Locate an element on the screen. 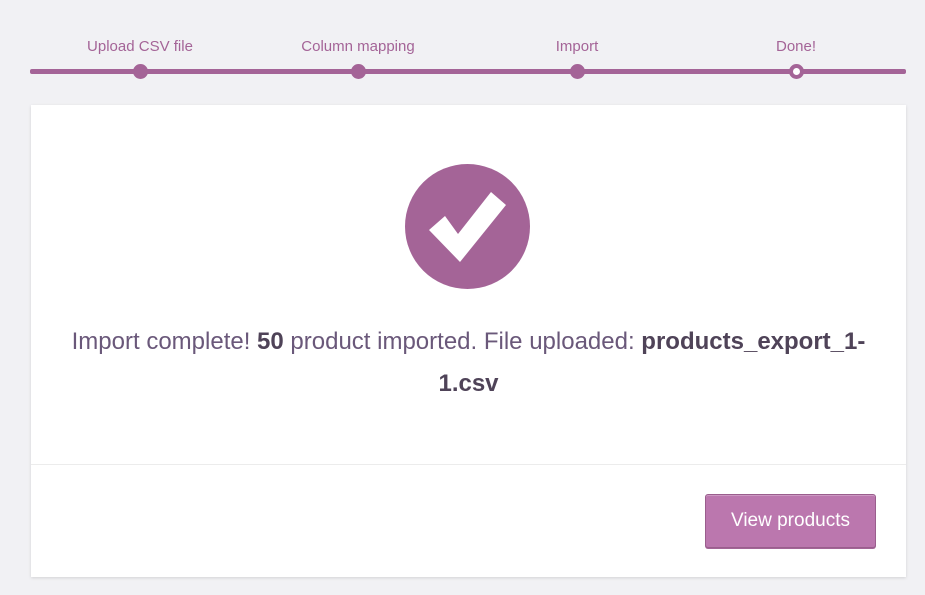 The height and width of the screenshot is (595, 925). step-dot-current is located at coordinates (796, 71).